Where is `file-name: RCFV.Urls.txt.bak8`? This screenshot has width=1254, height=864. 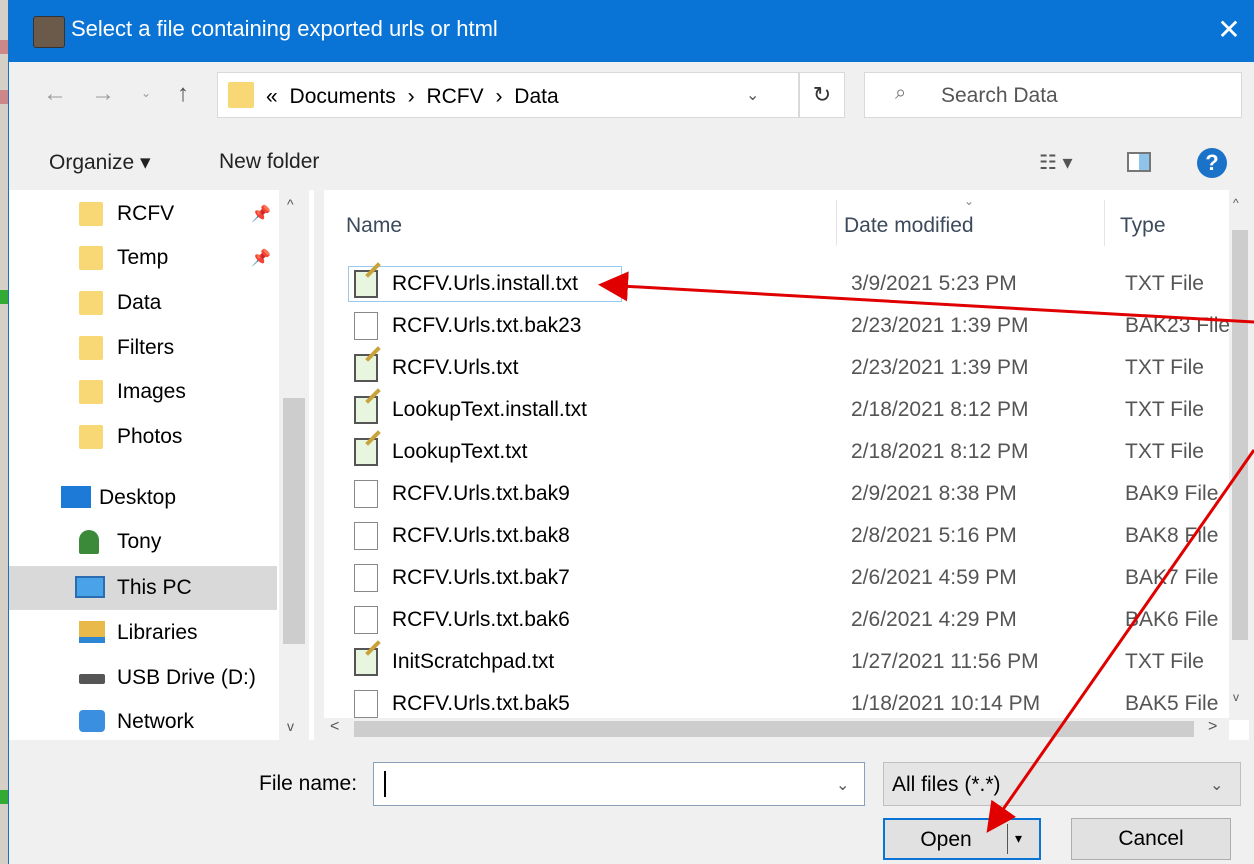 file-name: RCFV.Urls.txt.bak8 is located at coordinates (481, 535).